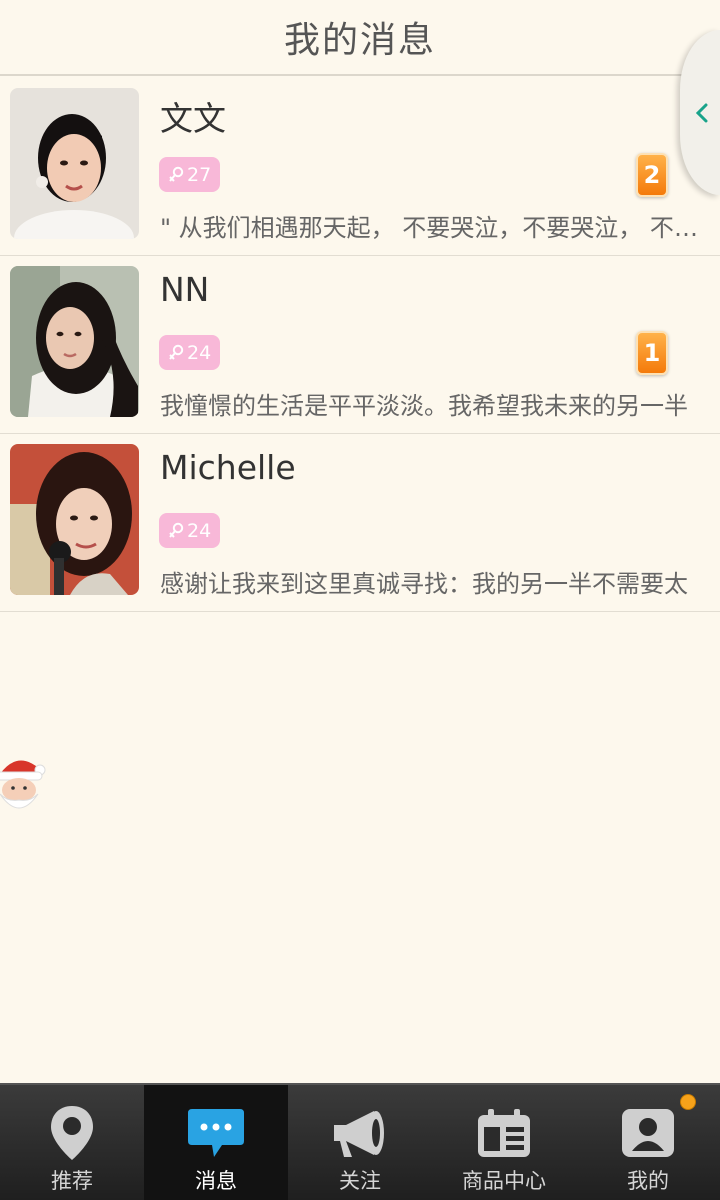 This screenshot has width=720, height=1200. I want to click on location-pin-icon, so click(72, 1133).